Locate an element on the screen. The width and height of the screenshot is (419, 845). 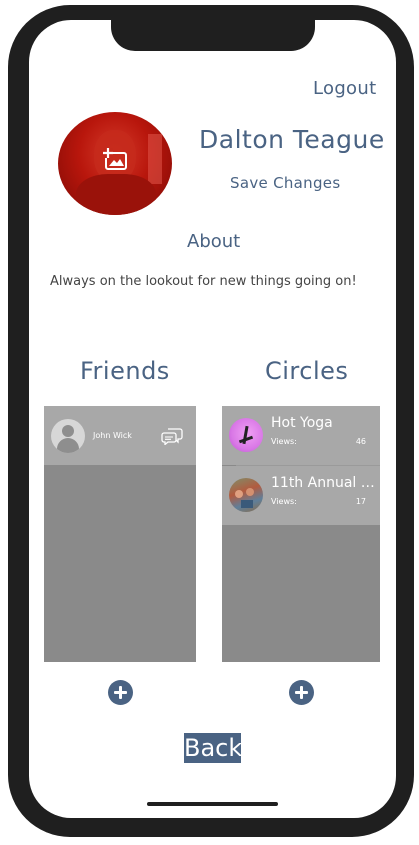
circle-list-item: 11th Annual F... Views: 17 is located at coordinates (301, 495).